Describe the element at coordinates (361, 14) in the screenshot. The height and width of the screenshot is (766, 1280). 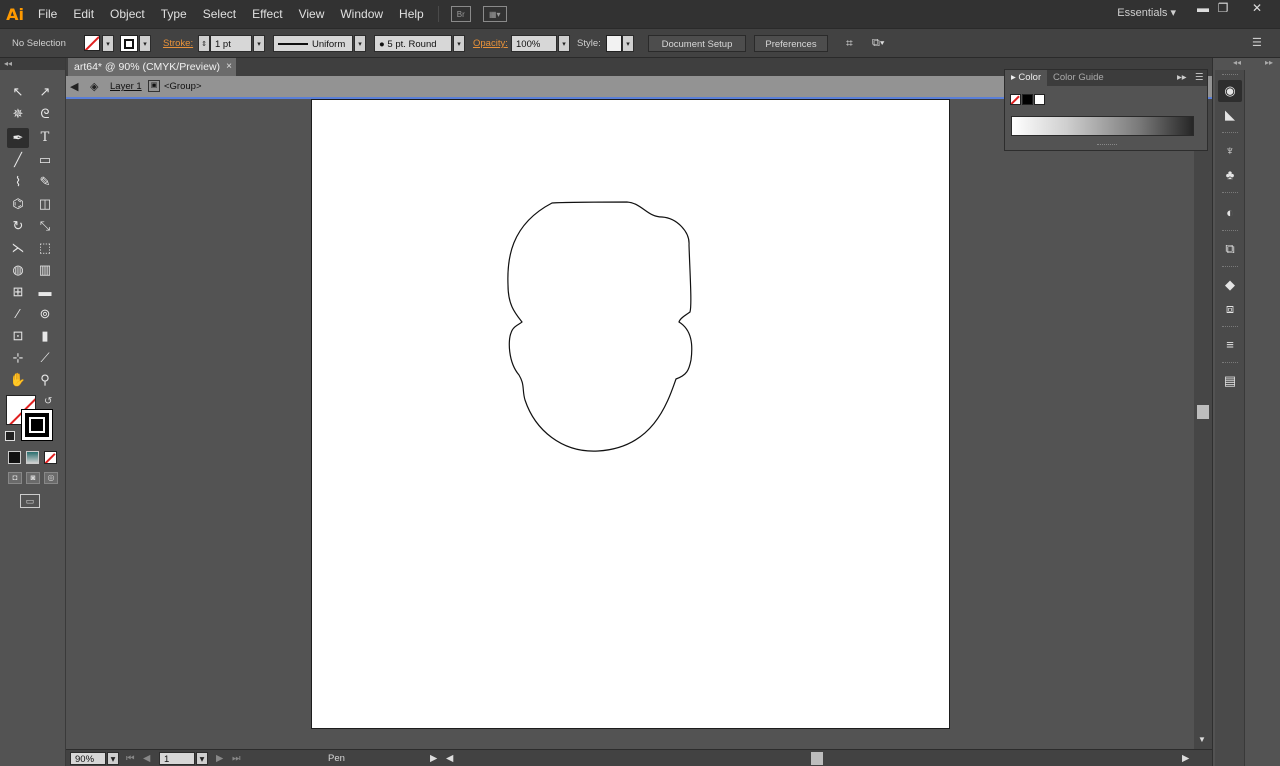
I see `menu-window: Window` at that location.